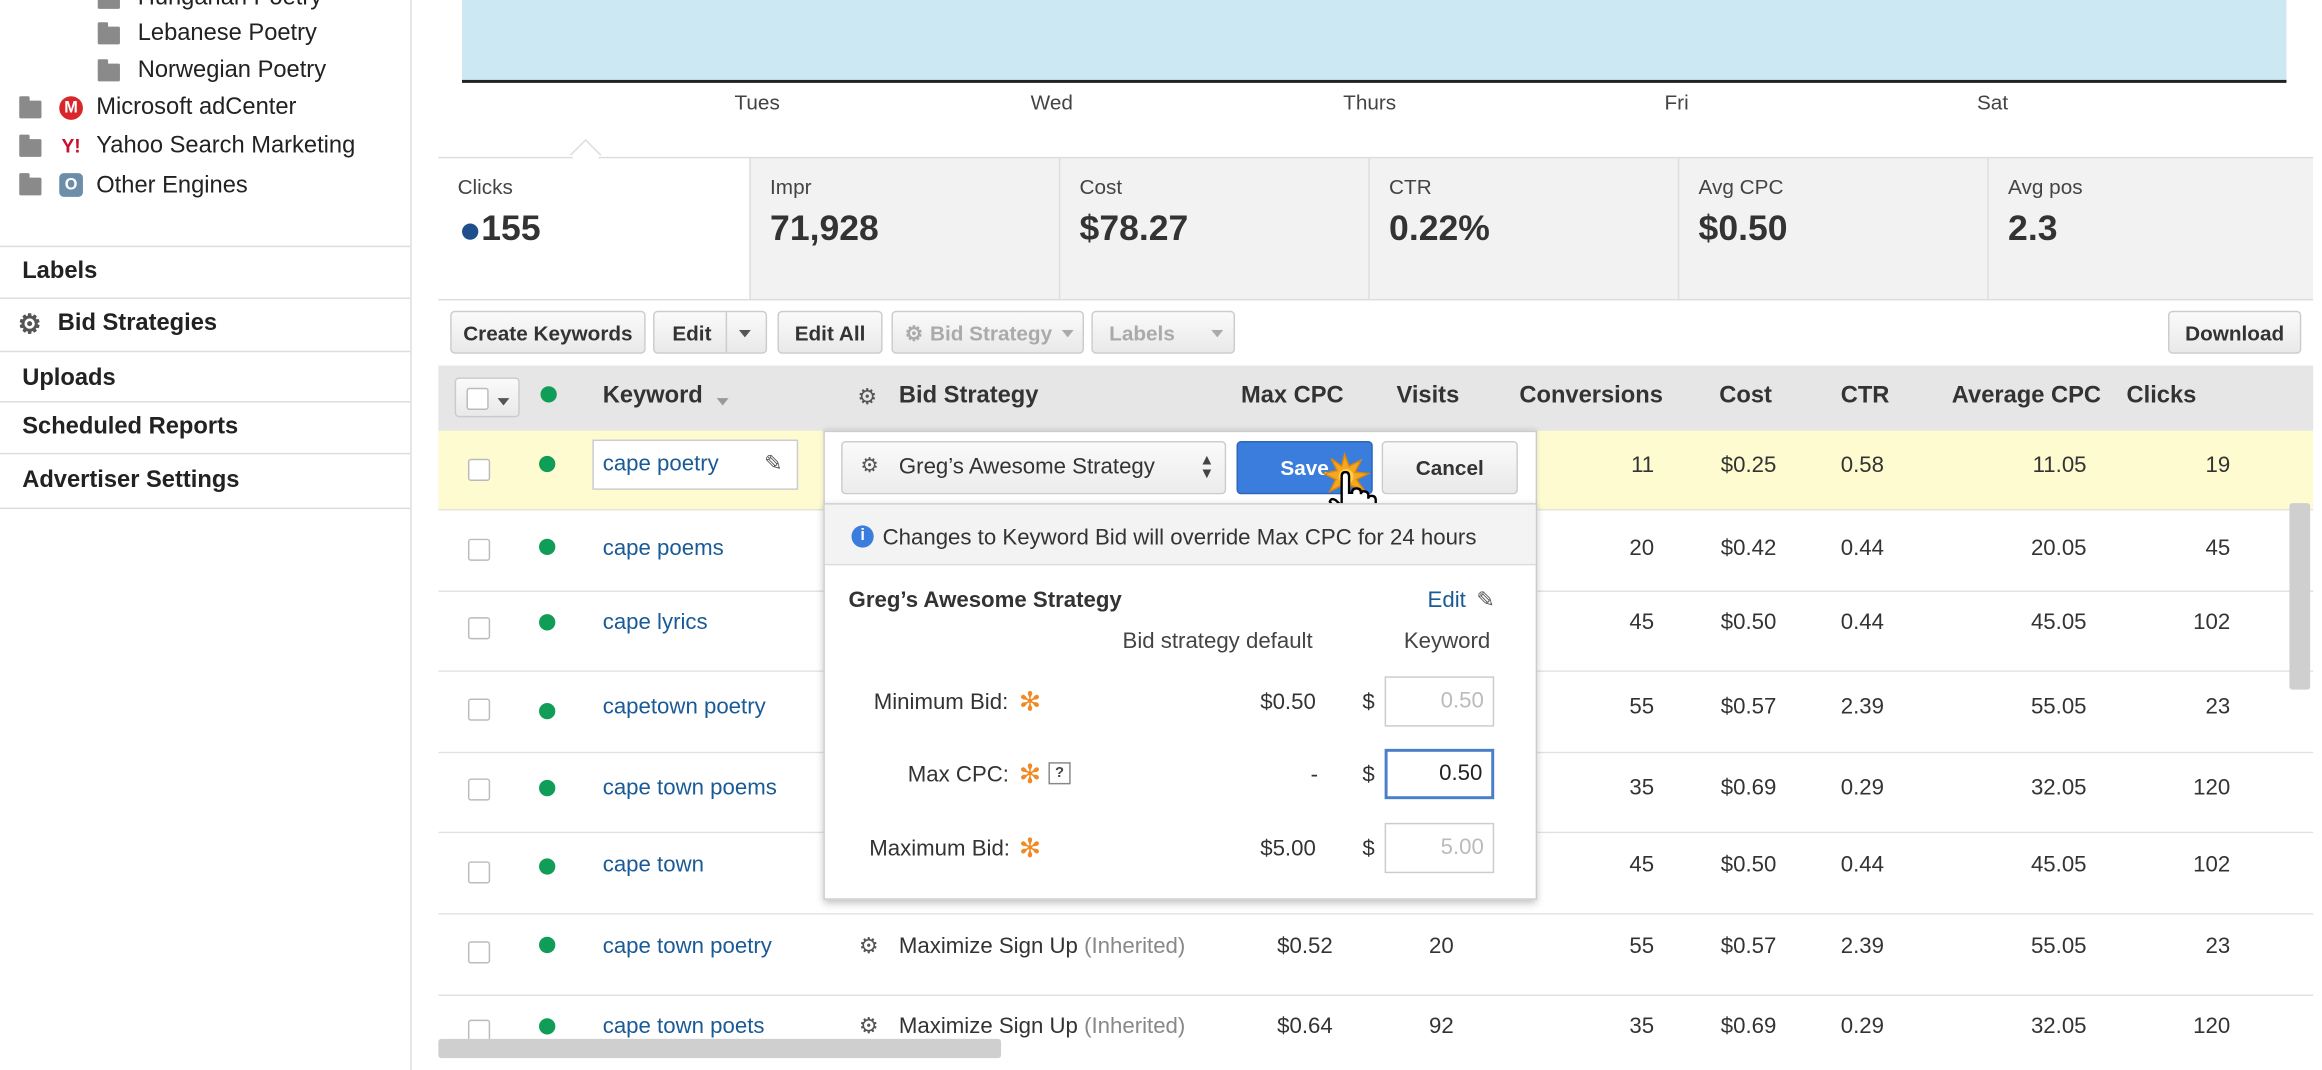 The width and height of the screenshot is (2322, 1070). I want to click on keyword-link: cape town, so click(653, 864).